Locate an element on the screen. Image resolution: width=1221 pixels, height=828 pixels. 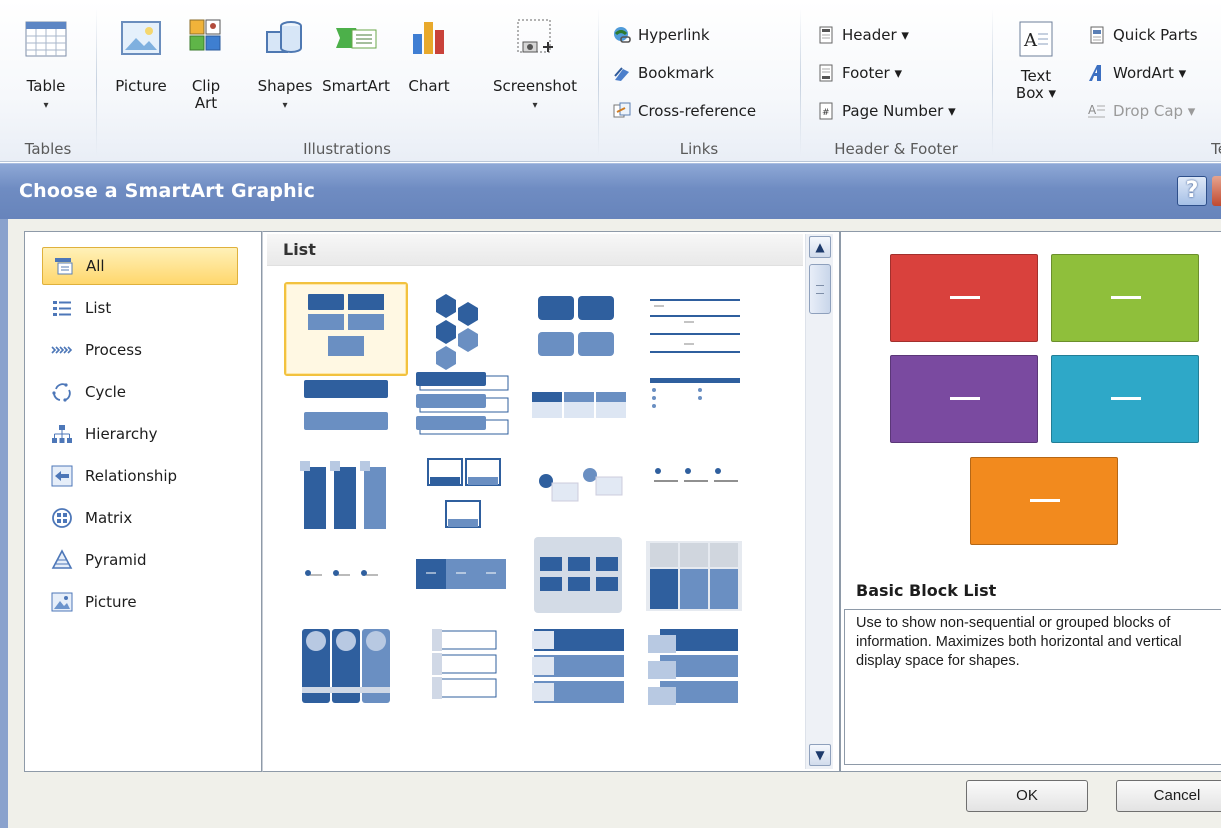
matrix-icon is located at coordinates (62, 518).